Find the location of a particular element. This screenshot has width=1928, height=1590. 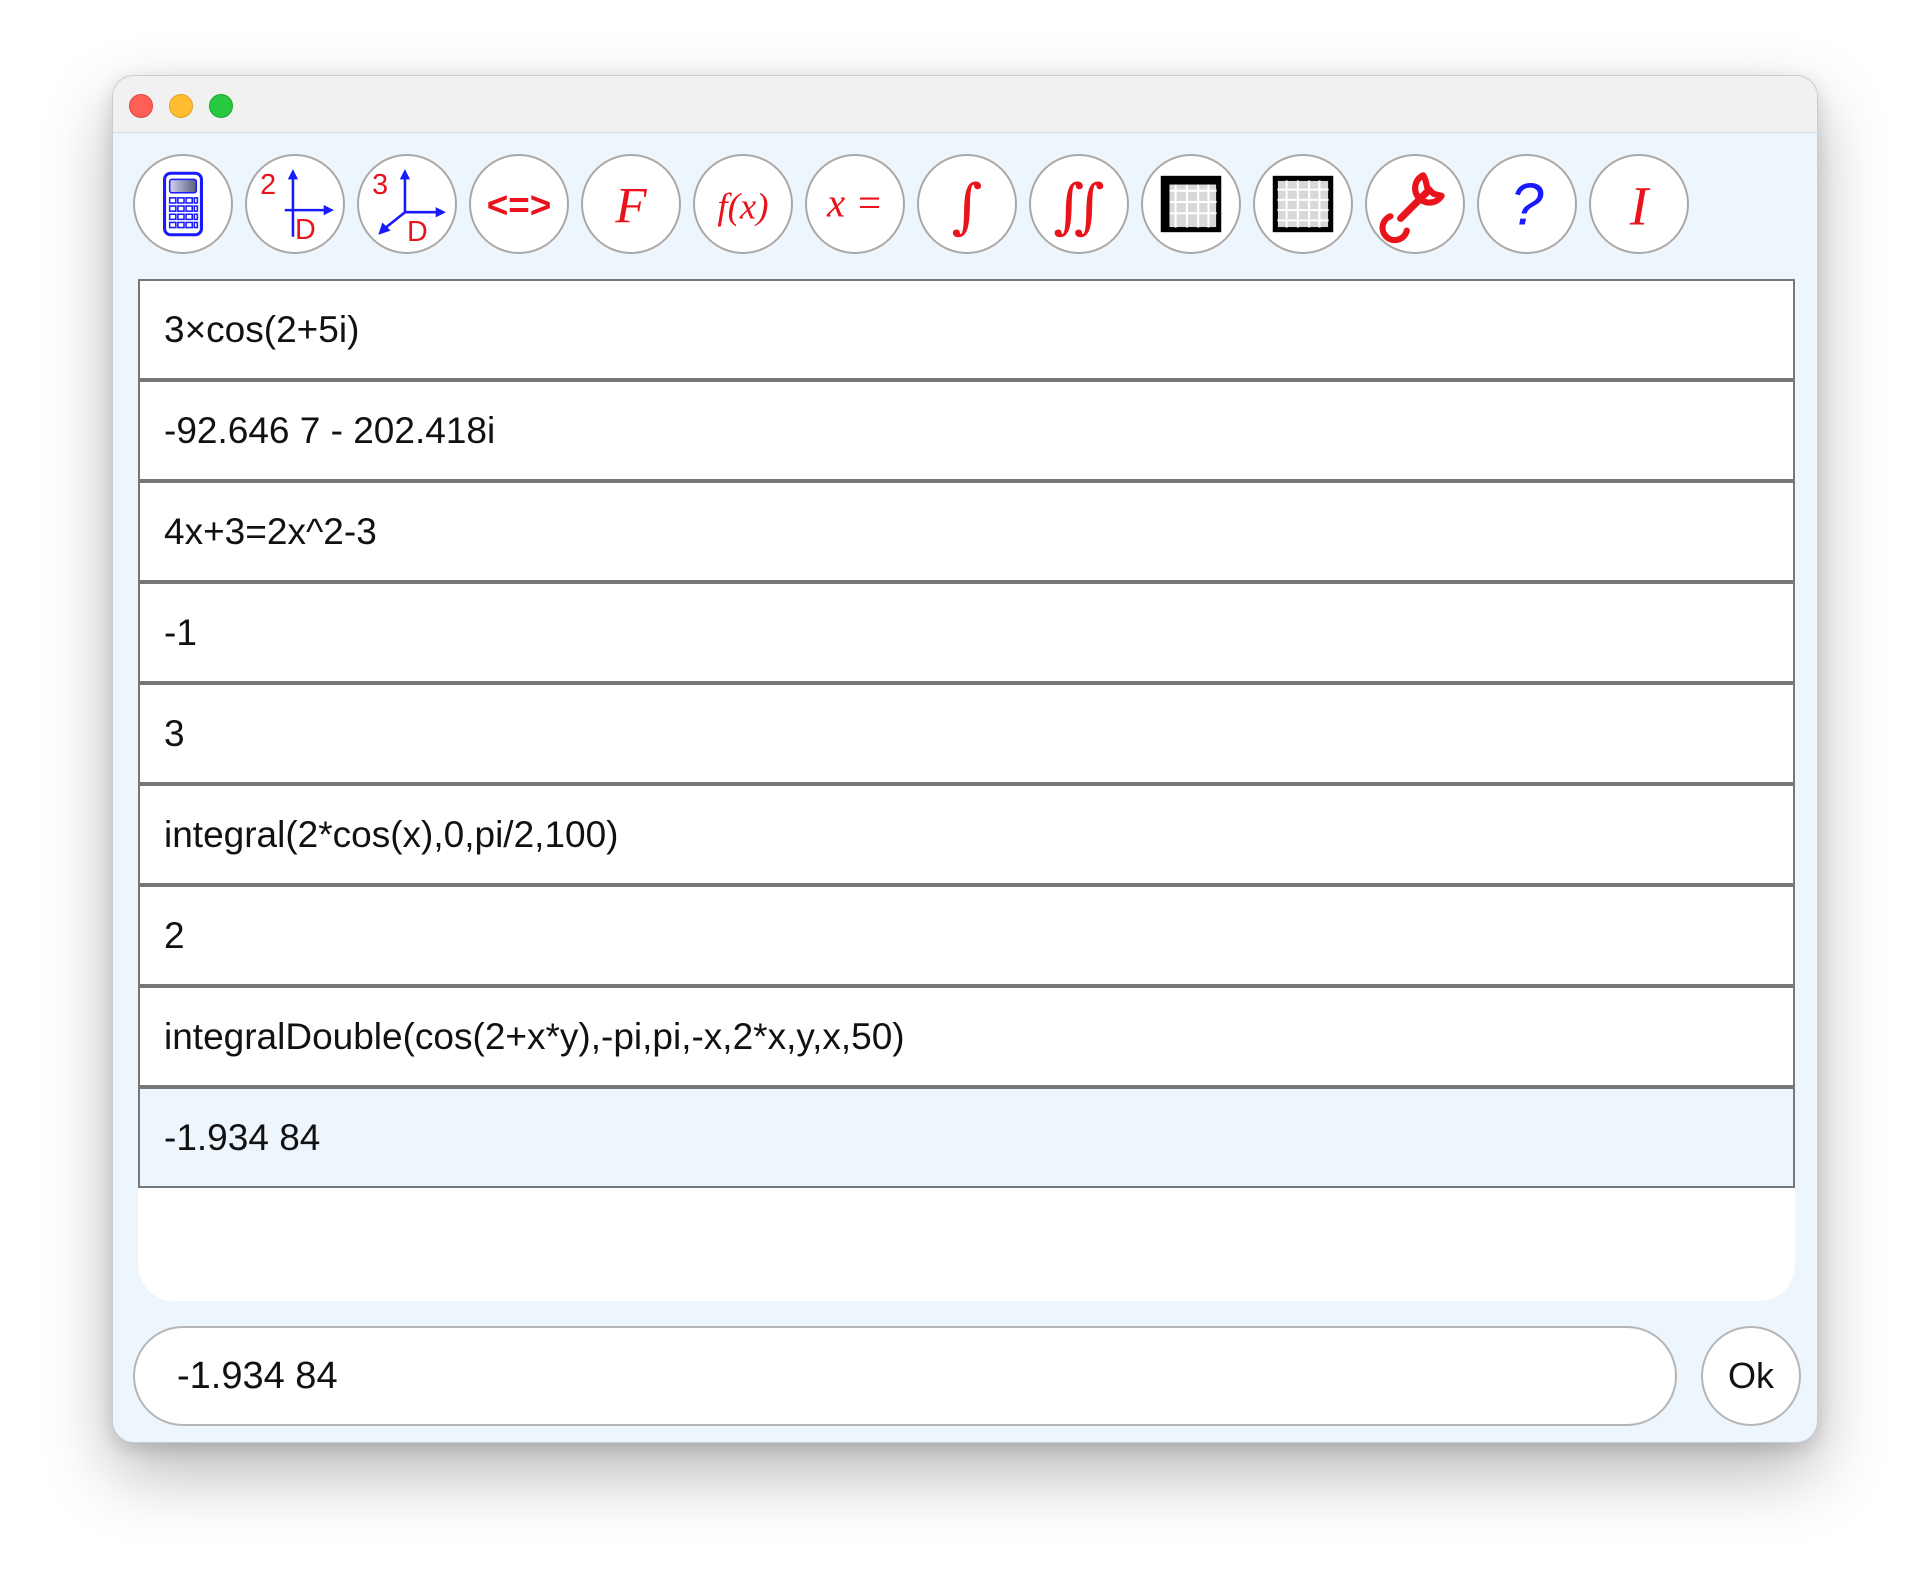

function-icon: f(x) is located at coordinates (742, 206).